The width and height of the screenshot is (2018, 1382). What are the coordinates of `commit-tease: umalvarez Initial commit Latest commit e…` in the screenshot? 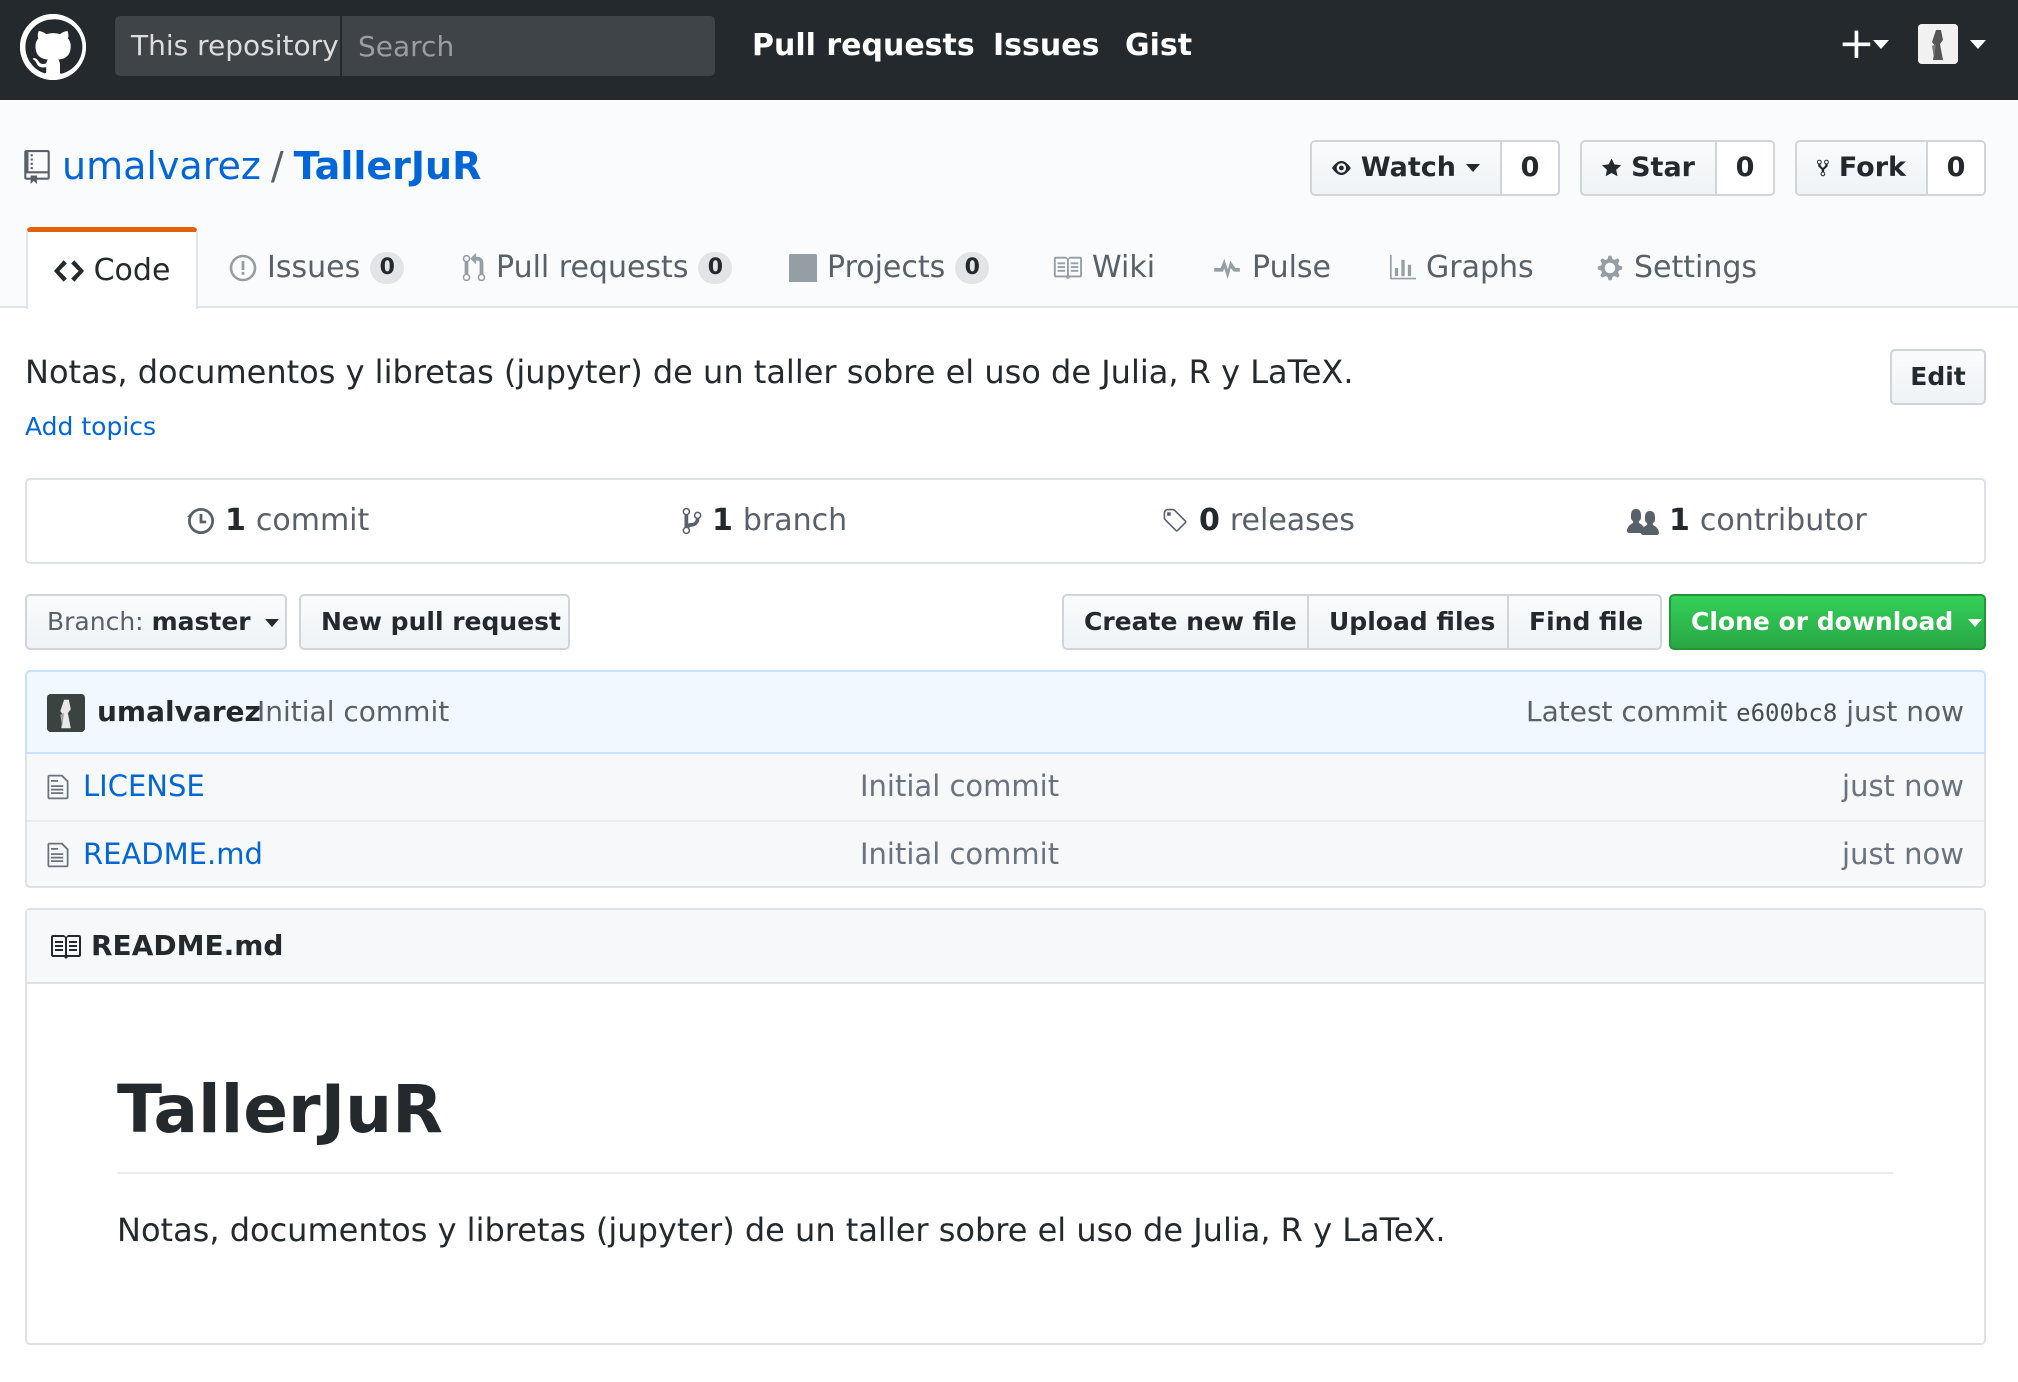 It's located at (1005, 712).